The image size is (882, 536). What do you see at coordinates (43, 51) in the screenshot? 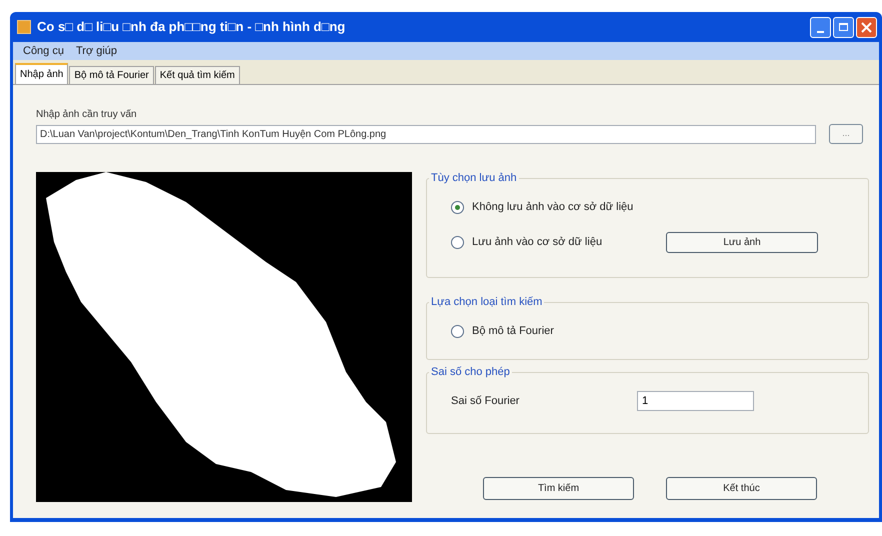
I see `menu-item: Công cụ` at bounding box center [43, 51].